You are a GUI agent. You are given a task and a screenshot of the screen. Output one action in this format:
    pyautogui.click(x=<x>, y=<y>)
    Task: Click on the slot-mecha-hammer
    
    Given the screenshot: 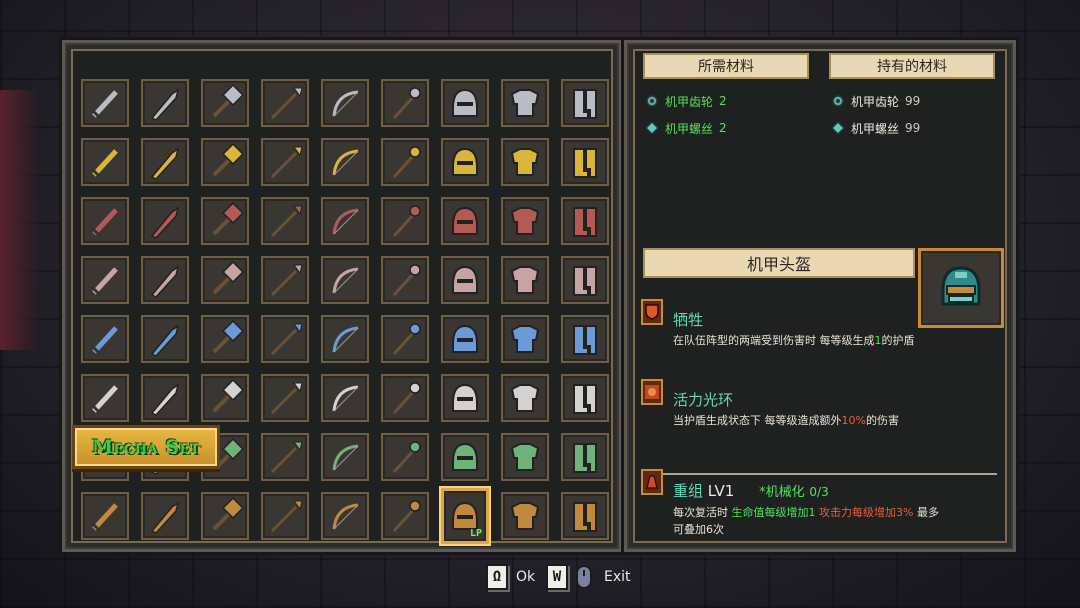 What is the action you would take?
    pyautogui.click(x=225, y=516)
    